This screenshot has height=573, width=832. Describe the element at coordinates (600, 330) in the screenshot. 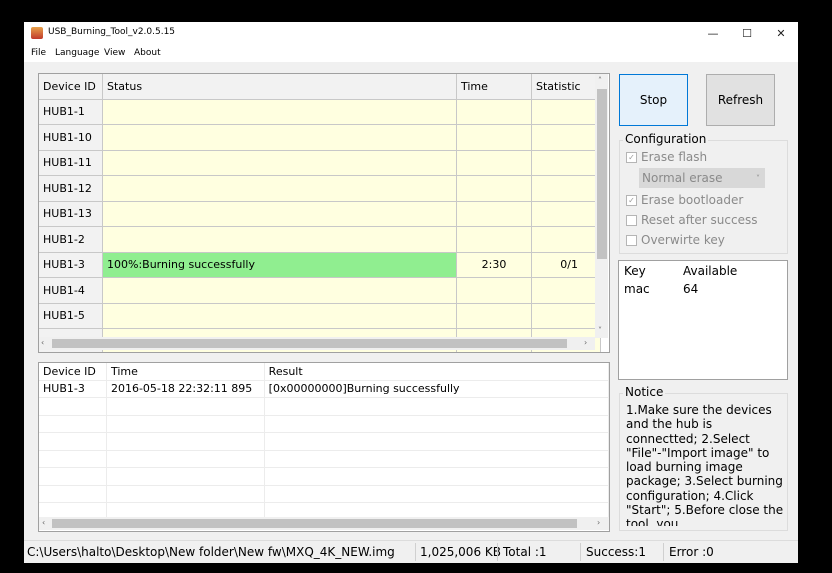

I see `scroll-down-icon: ˅` at that location.